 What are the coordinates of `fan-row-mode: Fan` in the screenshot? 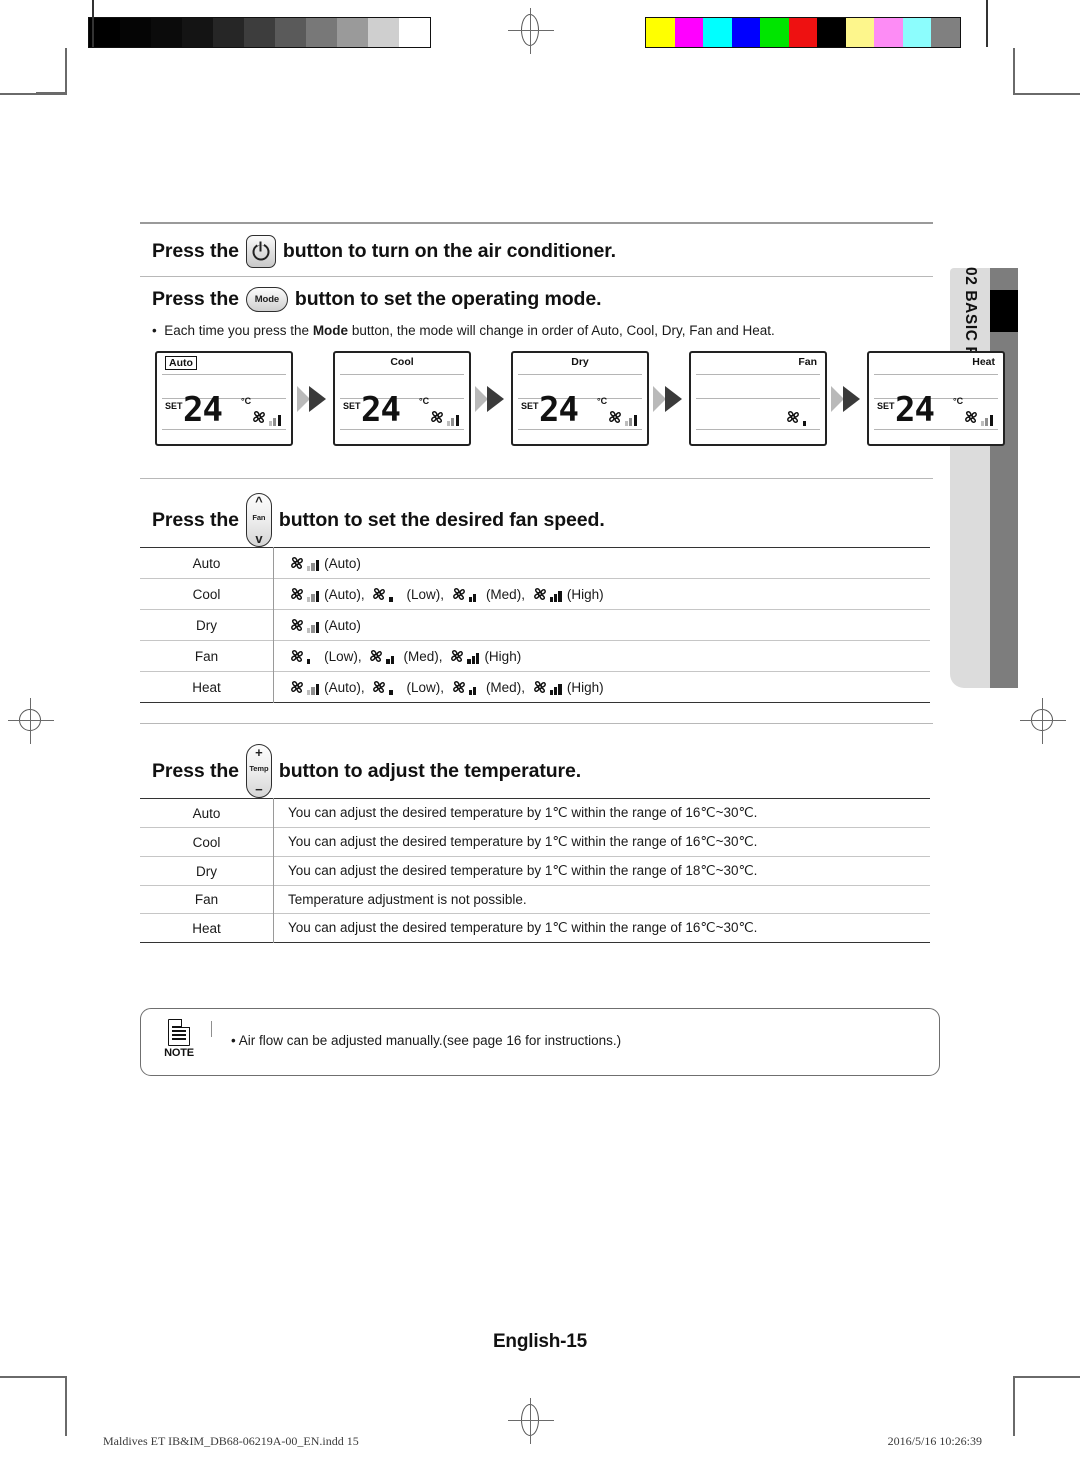 It's located at (207, 656).